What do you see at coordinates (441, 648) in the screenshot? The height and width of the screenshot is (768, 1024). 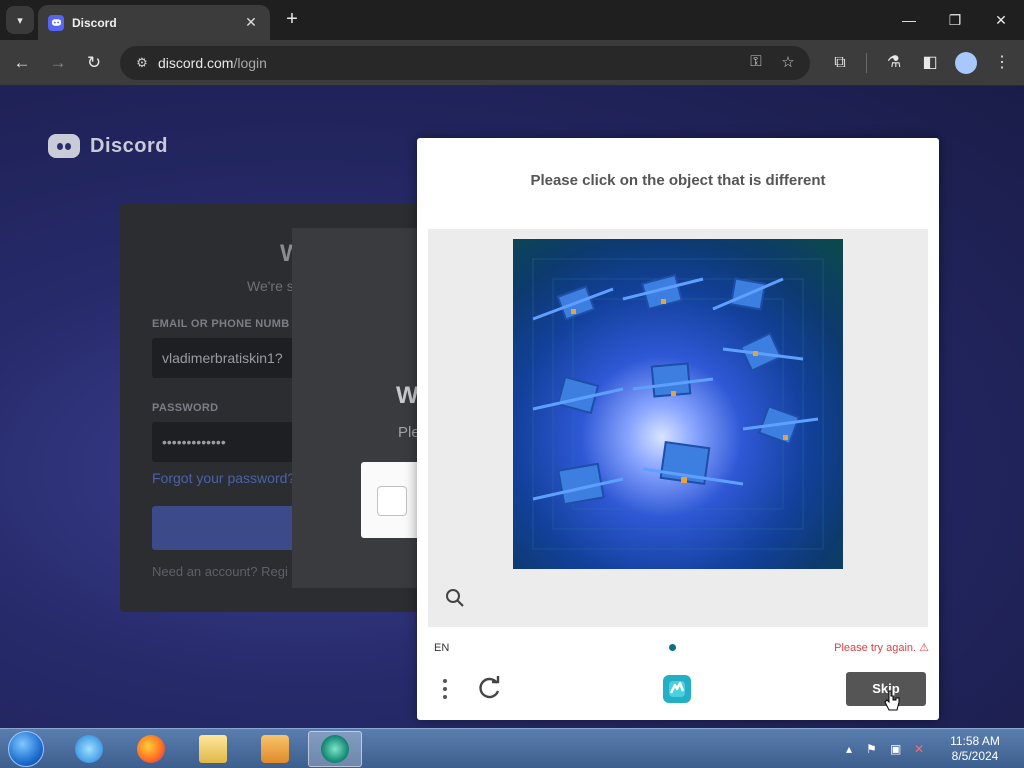 I see `language-selector: EN` at bounding box center [441, 648].